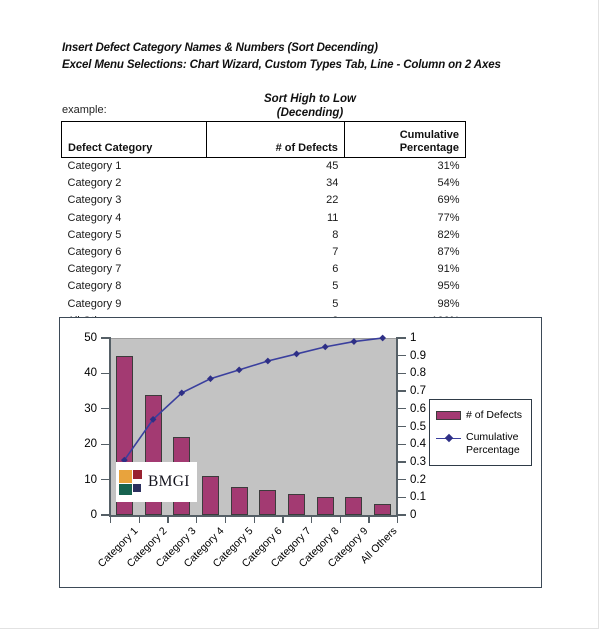 This screenshot has width=600, height=630. What do you see at coordinates (448, 234) in the screenshot?
I see `cell-cumulative-percentage: 82%` at bounding box center [448, 234].